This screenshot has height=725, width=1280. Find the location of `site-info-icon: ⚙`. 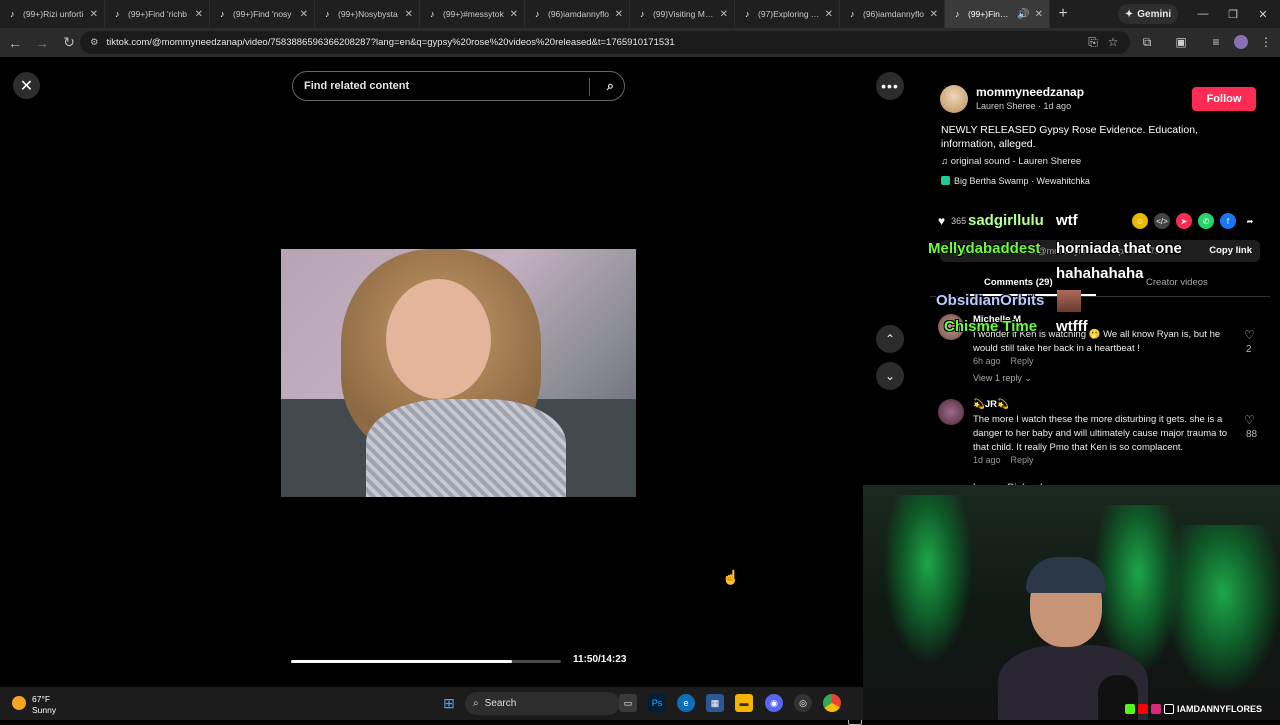

site-info-icon: ⚙ is located at coordinates (94, 42).